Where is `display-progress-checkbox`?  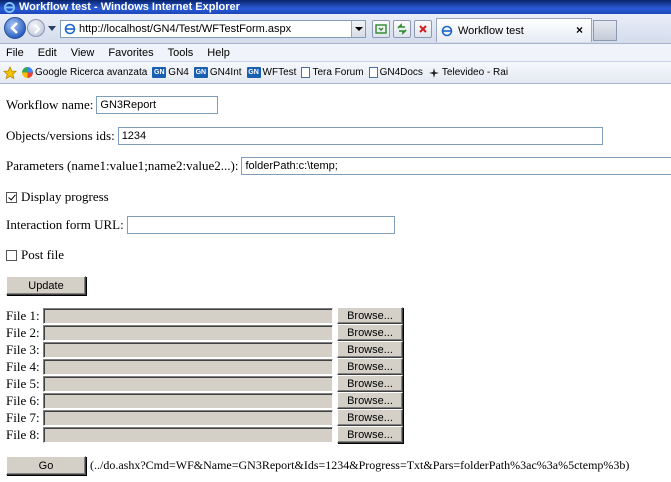
display-progress-checkbox is located at coordinates (11, 197).